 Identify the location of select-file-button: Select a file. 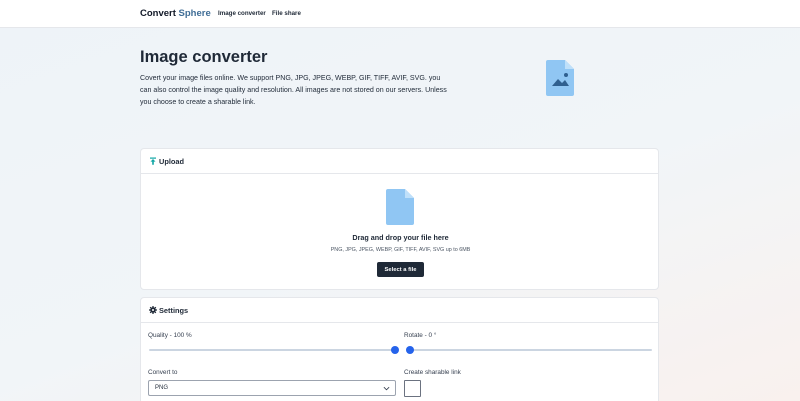
(400, 269).